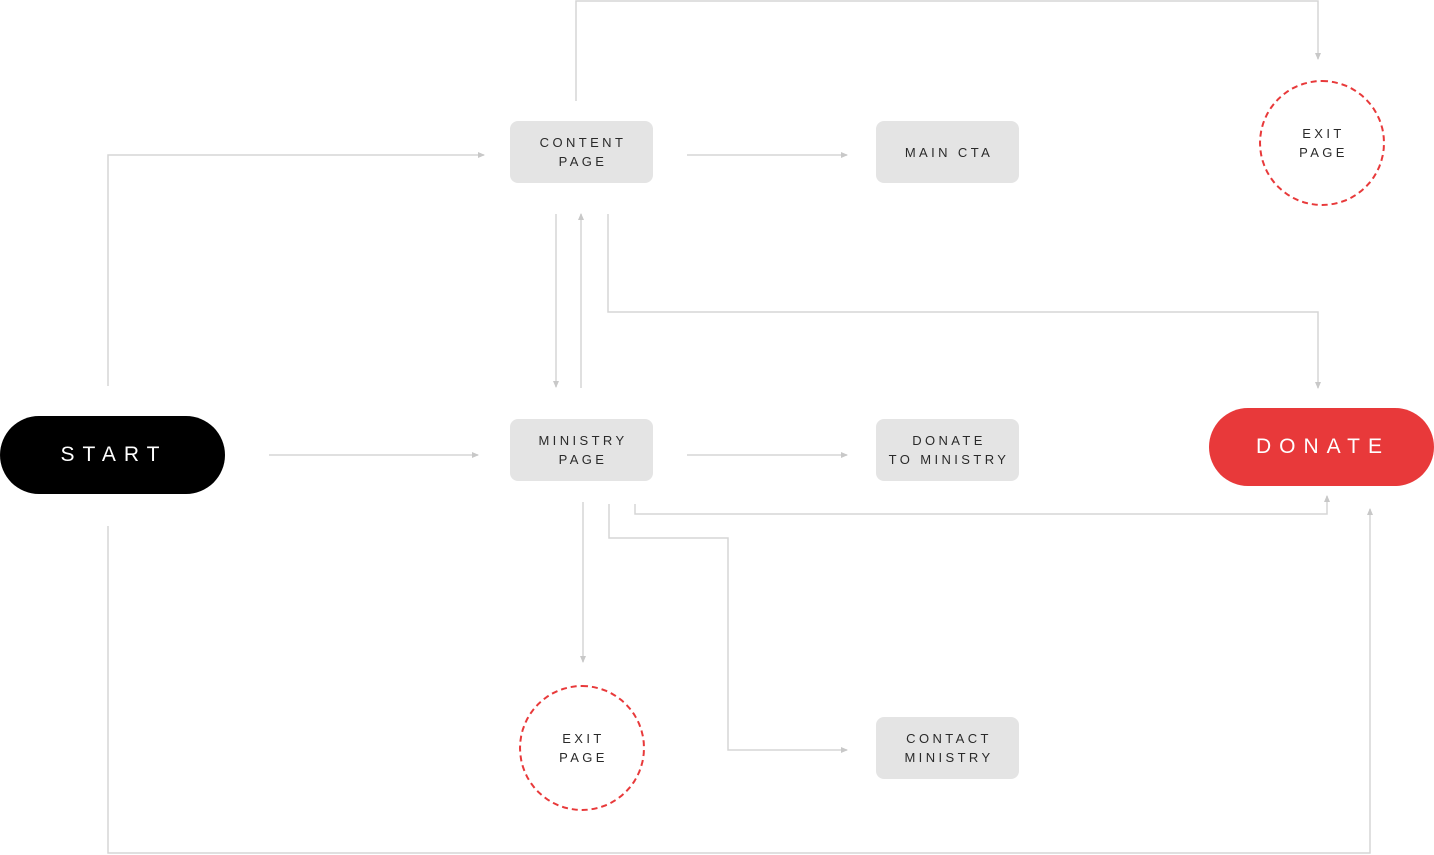 The height and width of the screenshot is (855, 1434). I want to click on edge-content-page-to-donate, so click(964, 301).